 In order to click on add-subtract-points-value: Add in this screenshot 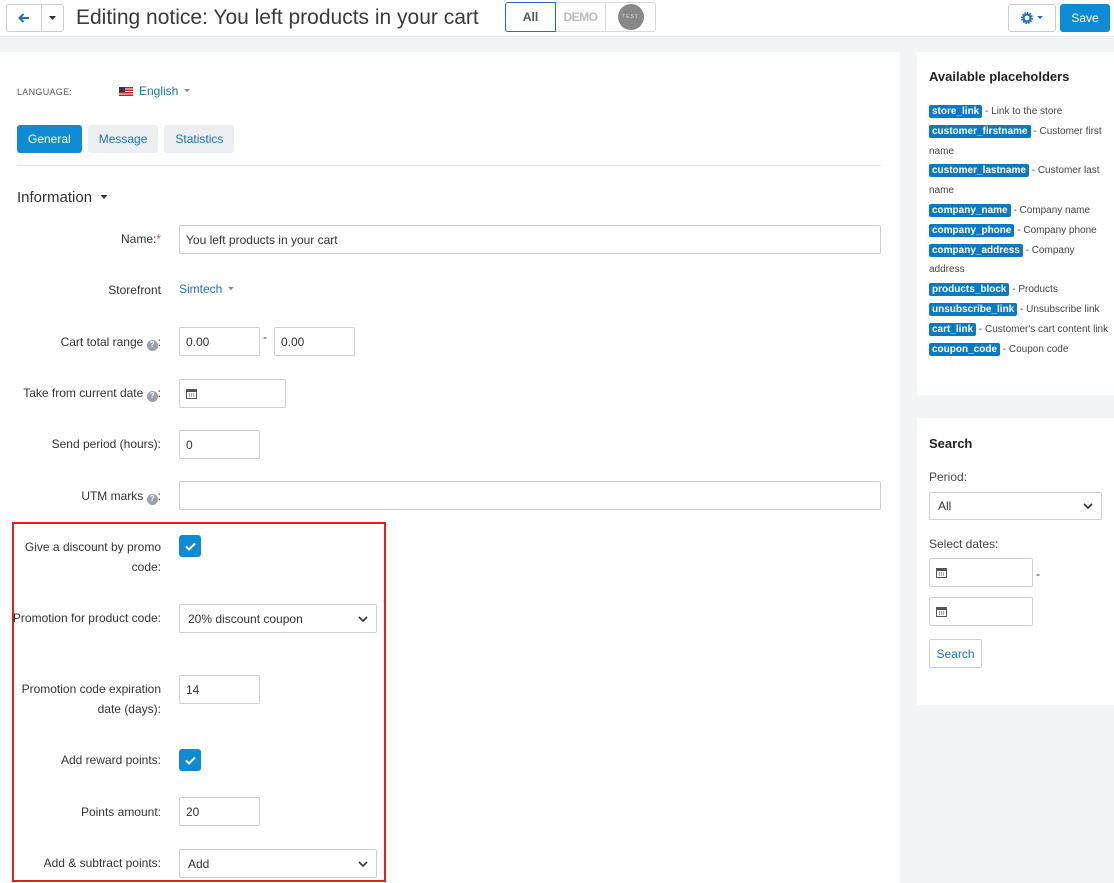, I will do `click(199, 863)`.